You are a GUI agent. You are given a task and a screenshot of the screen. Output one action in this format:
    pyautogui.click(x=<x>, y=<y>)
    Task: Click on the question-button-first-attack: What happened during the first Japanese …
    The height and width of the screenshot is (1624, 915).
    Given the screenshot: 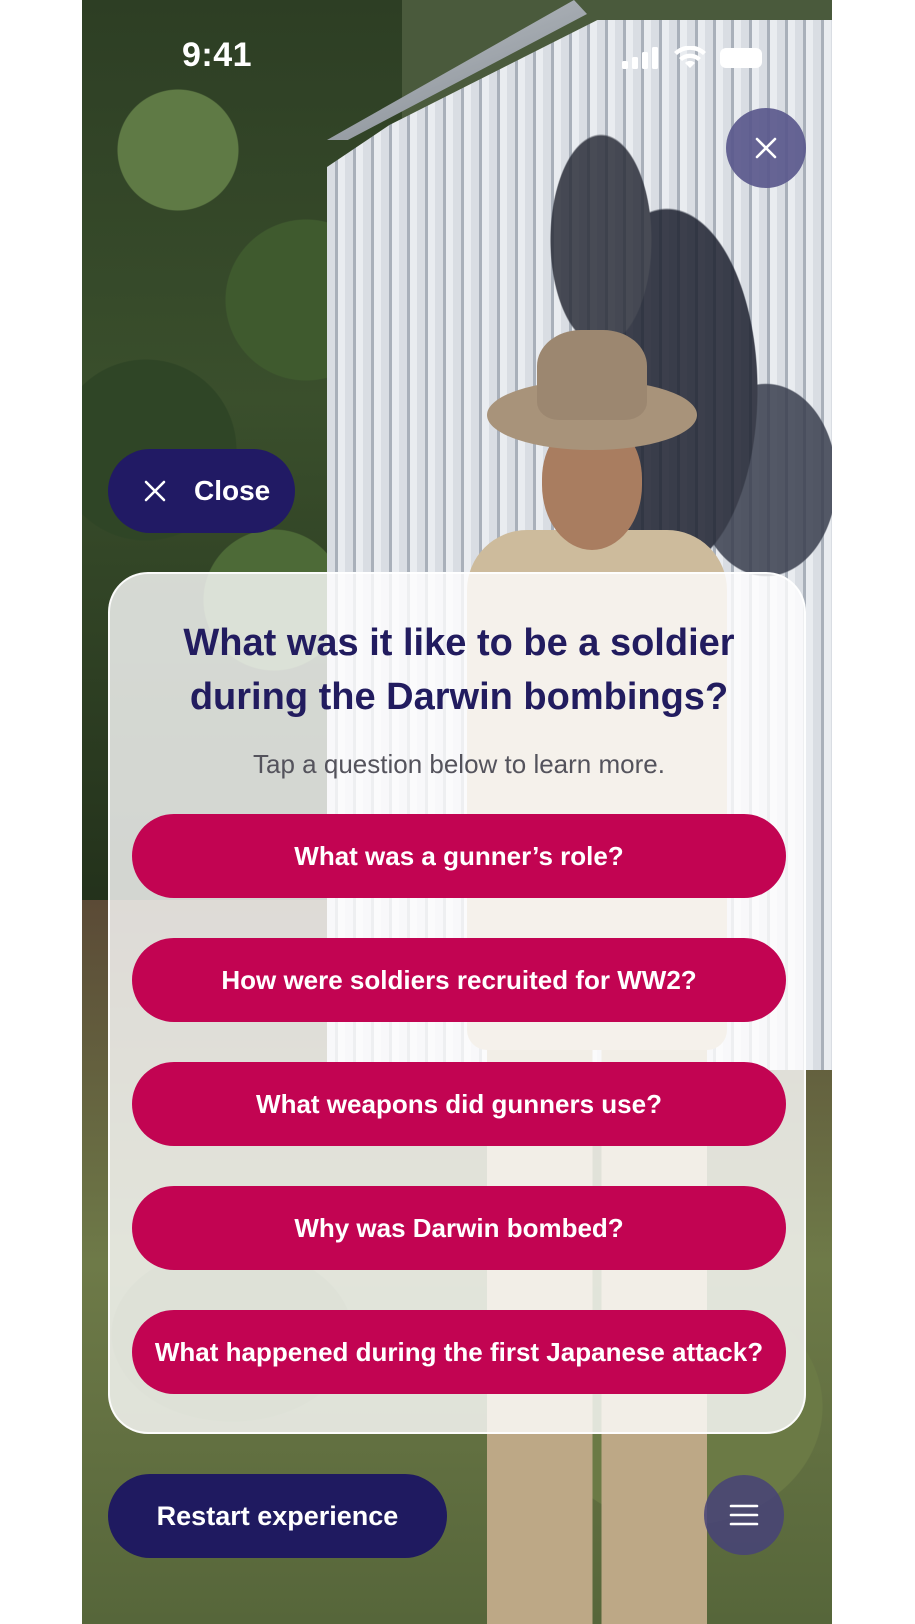 What is the action you would take?
    pyautogui.click(x=459, y=1352)
    